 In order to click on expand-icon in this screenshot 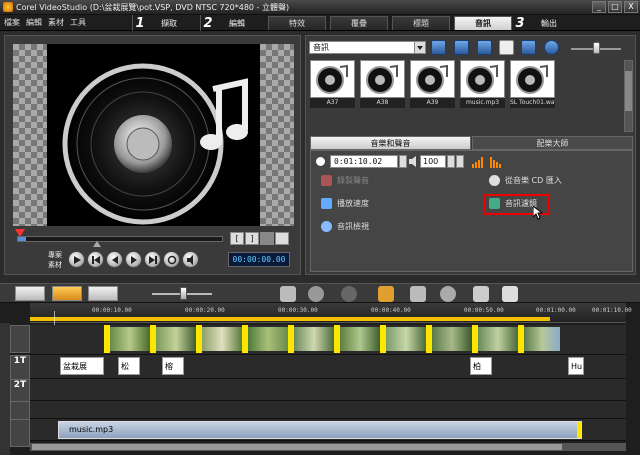, I will do `click(551, 47)`.